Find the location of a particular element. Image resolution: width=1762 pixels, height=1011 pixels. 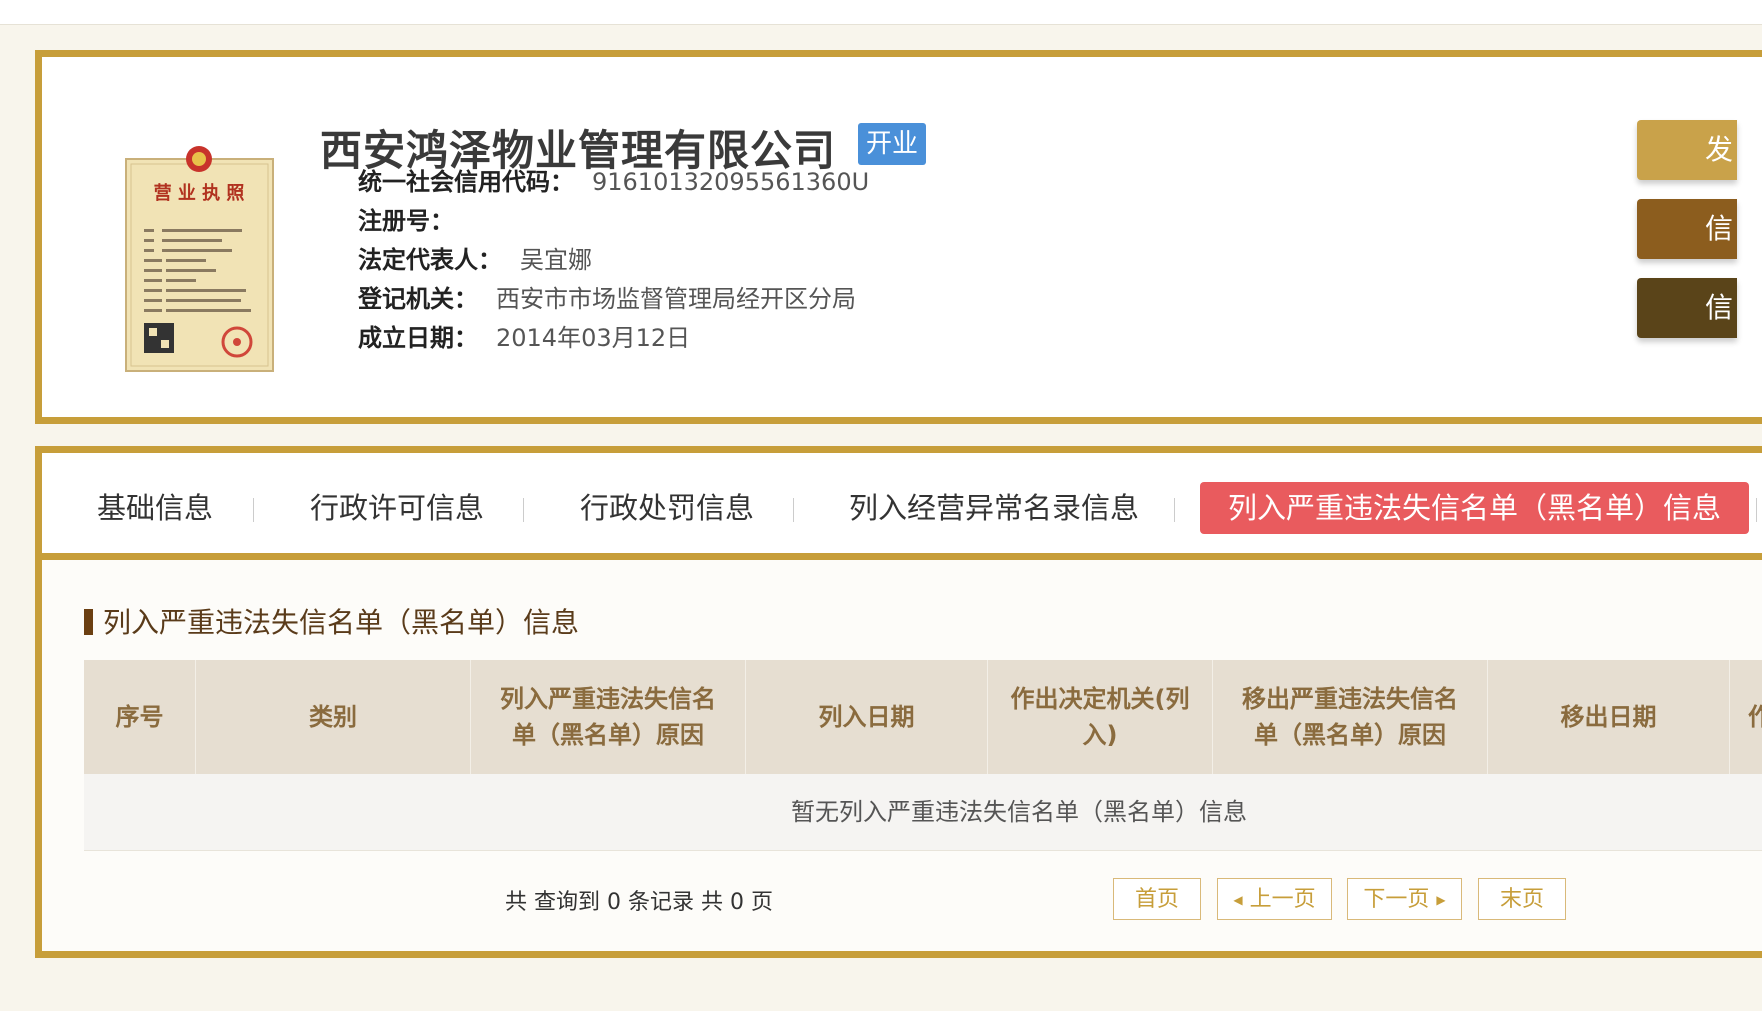

caret-left-icon: ◀ is located at coordinates (1238, 900).